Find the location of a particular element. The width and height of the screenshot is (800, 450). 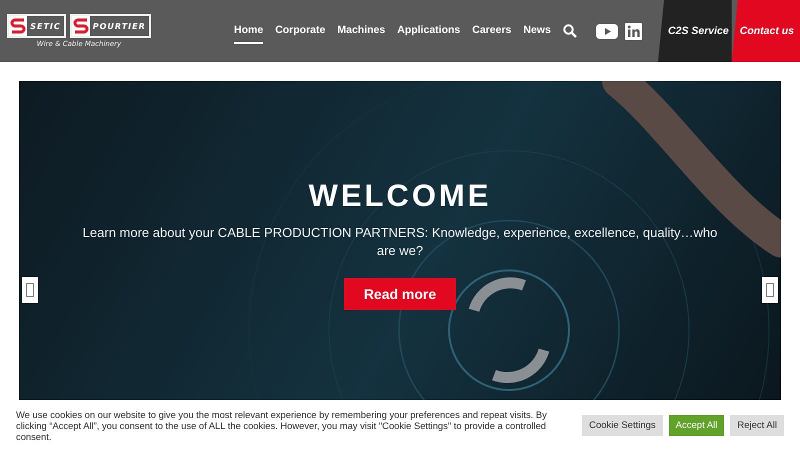

nav-link: Home is located at coordinates (249, 31).